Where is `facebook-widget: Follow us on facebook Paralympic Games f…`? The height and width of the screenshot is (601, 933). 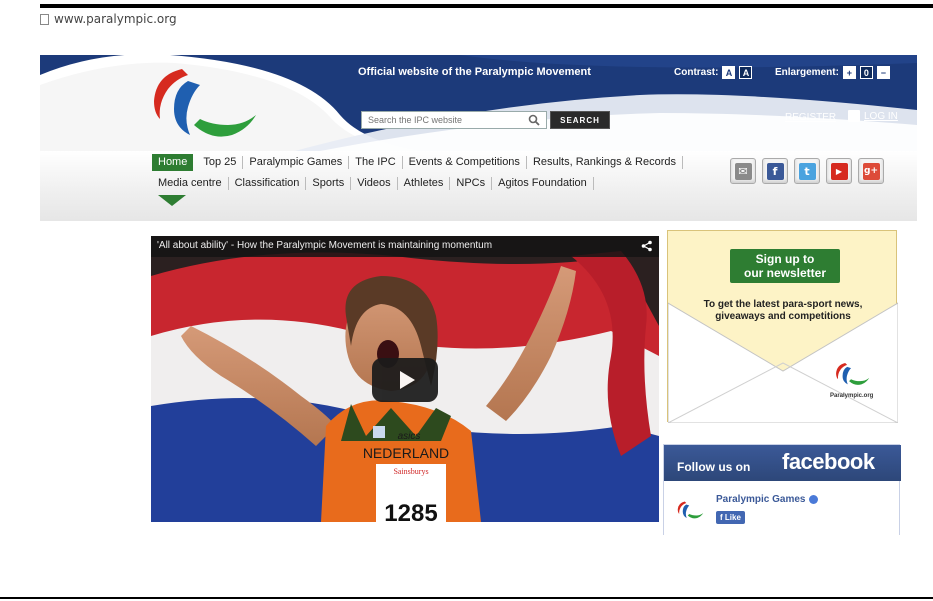
facebook-widget: Follow us on facebook Paralympic Games f… is located at coordinates (782, 489).